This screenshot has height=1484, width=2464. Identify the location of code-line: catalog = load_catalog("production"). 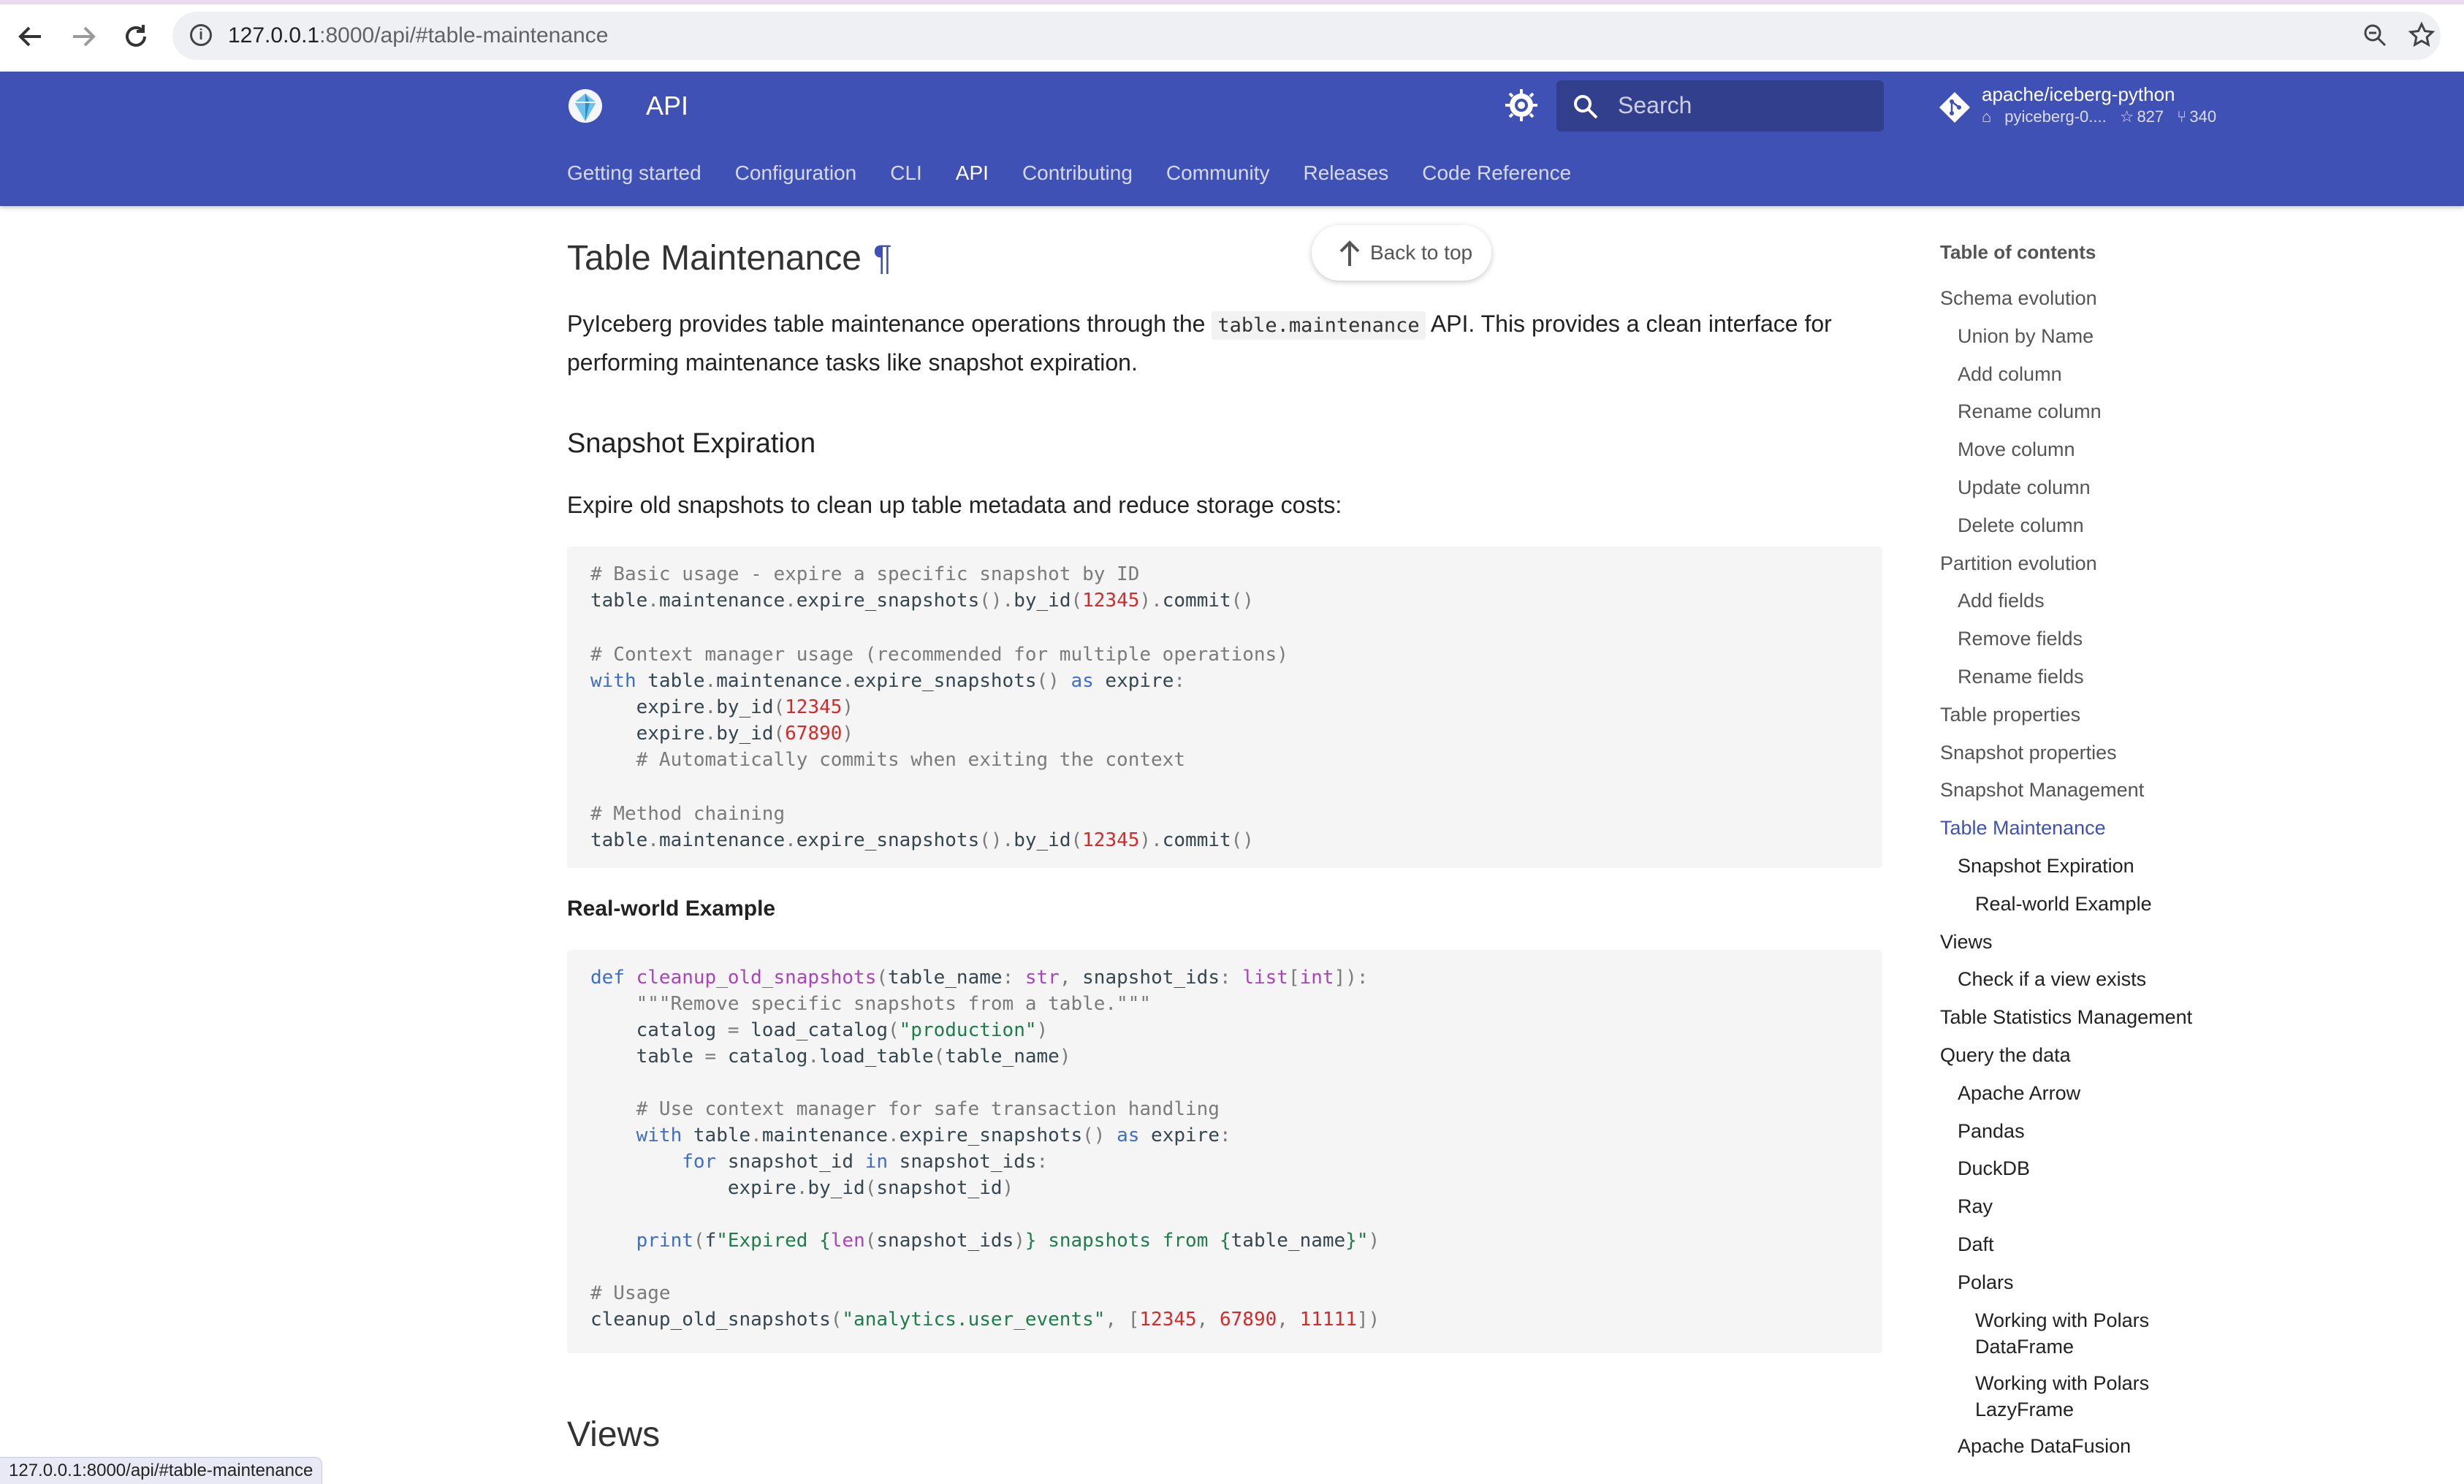
(819, 1030).